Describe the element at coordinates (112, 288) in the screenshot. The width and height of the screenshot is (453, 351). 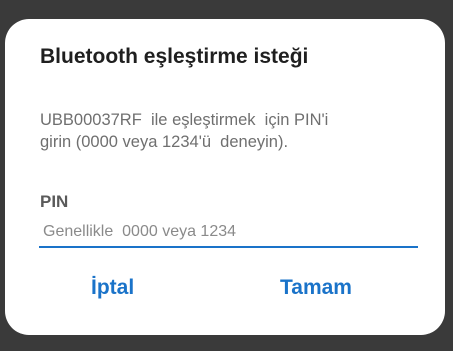
I see `cancel-button: İptal` at that location.